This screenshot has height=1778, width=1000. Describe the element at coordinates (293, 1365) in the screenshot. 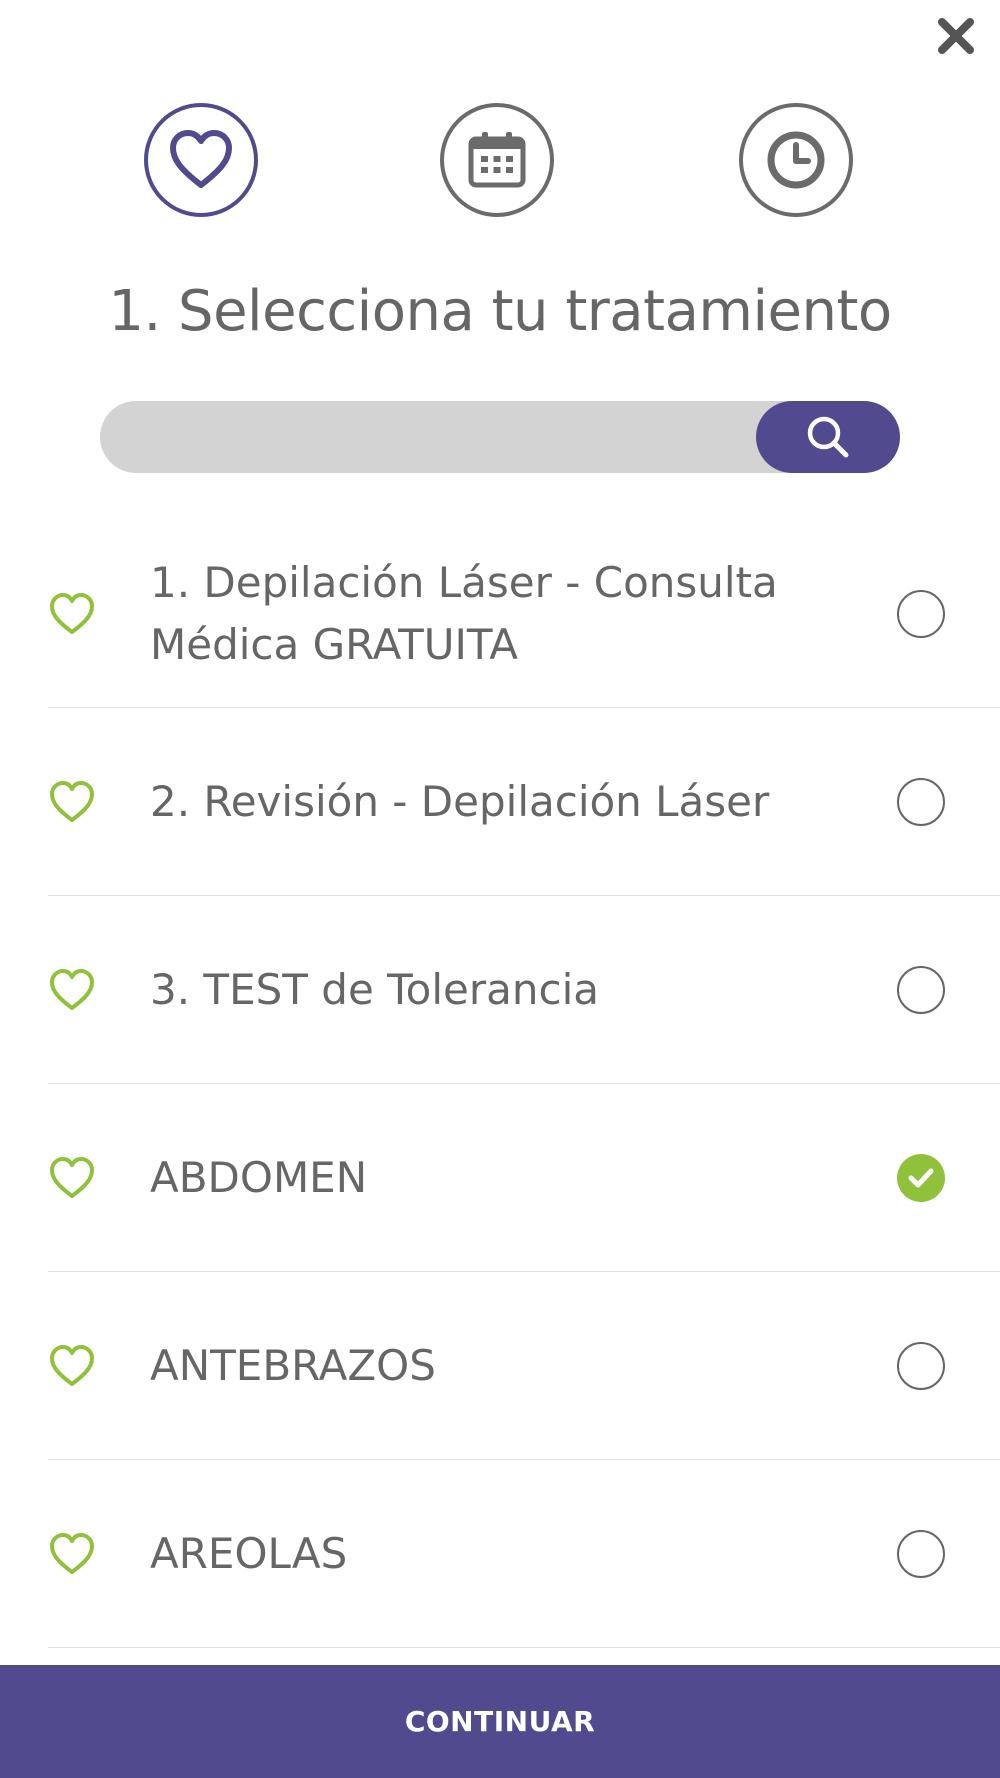

I see `treatment-label: ANTEBRAZOS` at that location.